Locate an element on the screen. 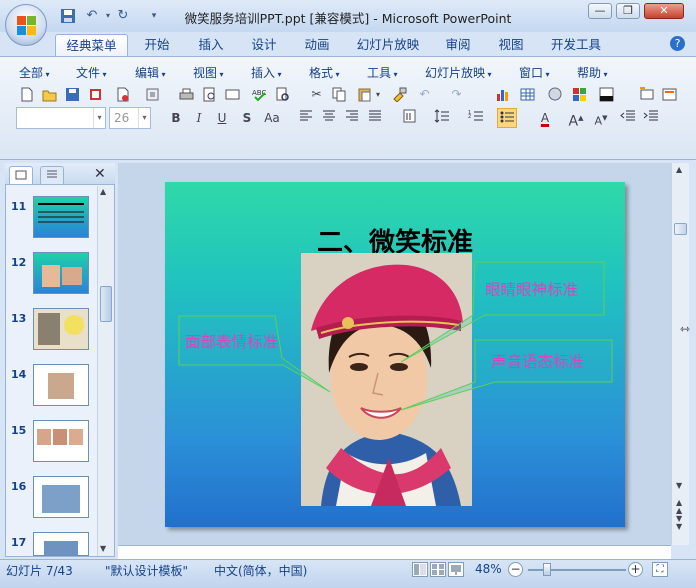 The height and width of the screenshot is (588, 696). slide-layout-icon is located at coordinates (232, 94).